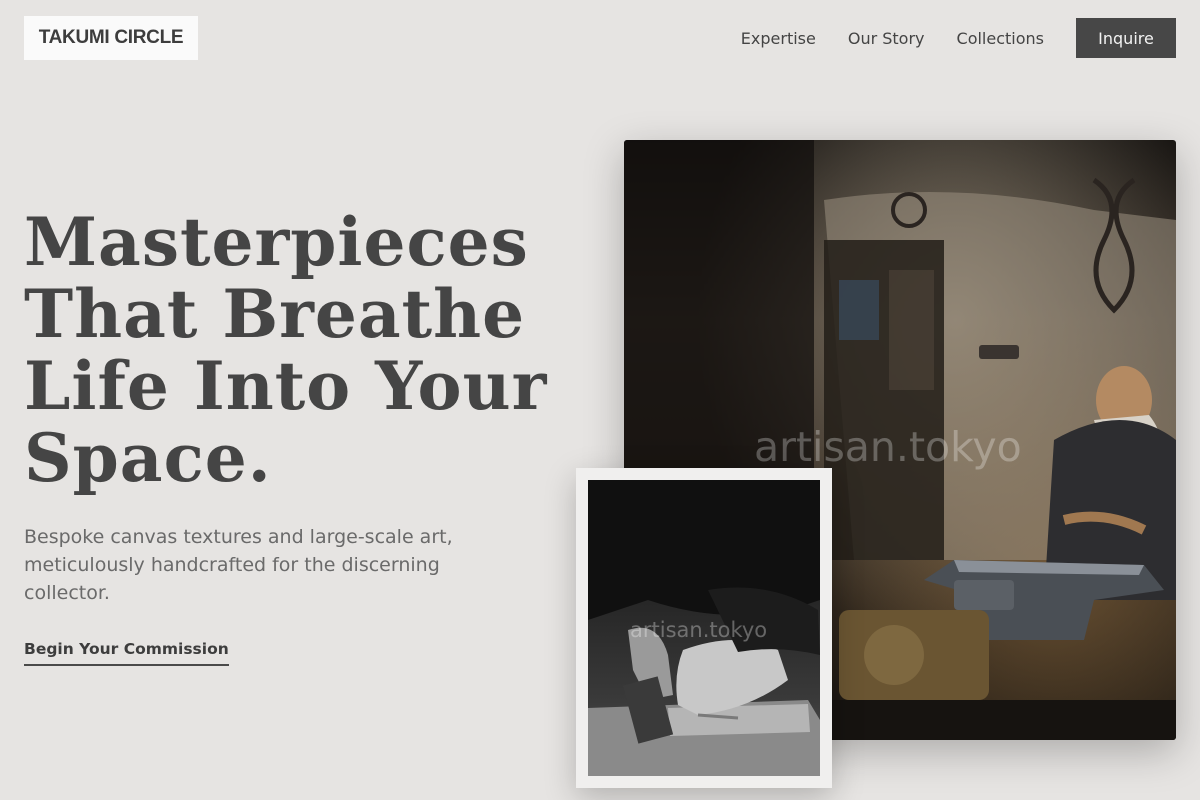  Describe the element at coordinates (1126, 38) in the screenshot. I see `inquire-button: Inquire` at that location.